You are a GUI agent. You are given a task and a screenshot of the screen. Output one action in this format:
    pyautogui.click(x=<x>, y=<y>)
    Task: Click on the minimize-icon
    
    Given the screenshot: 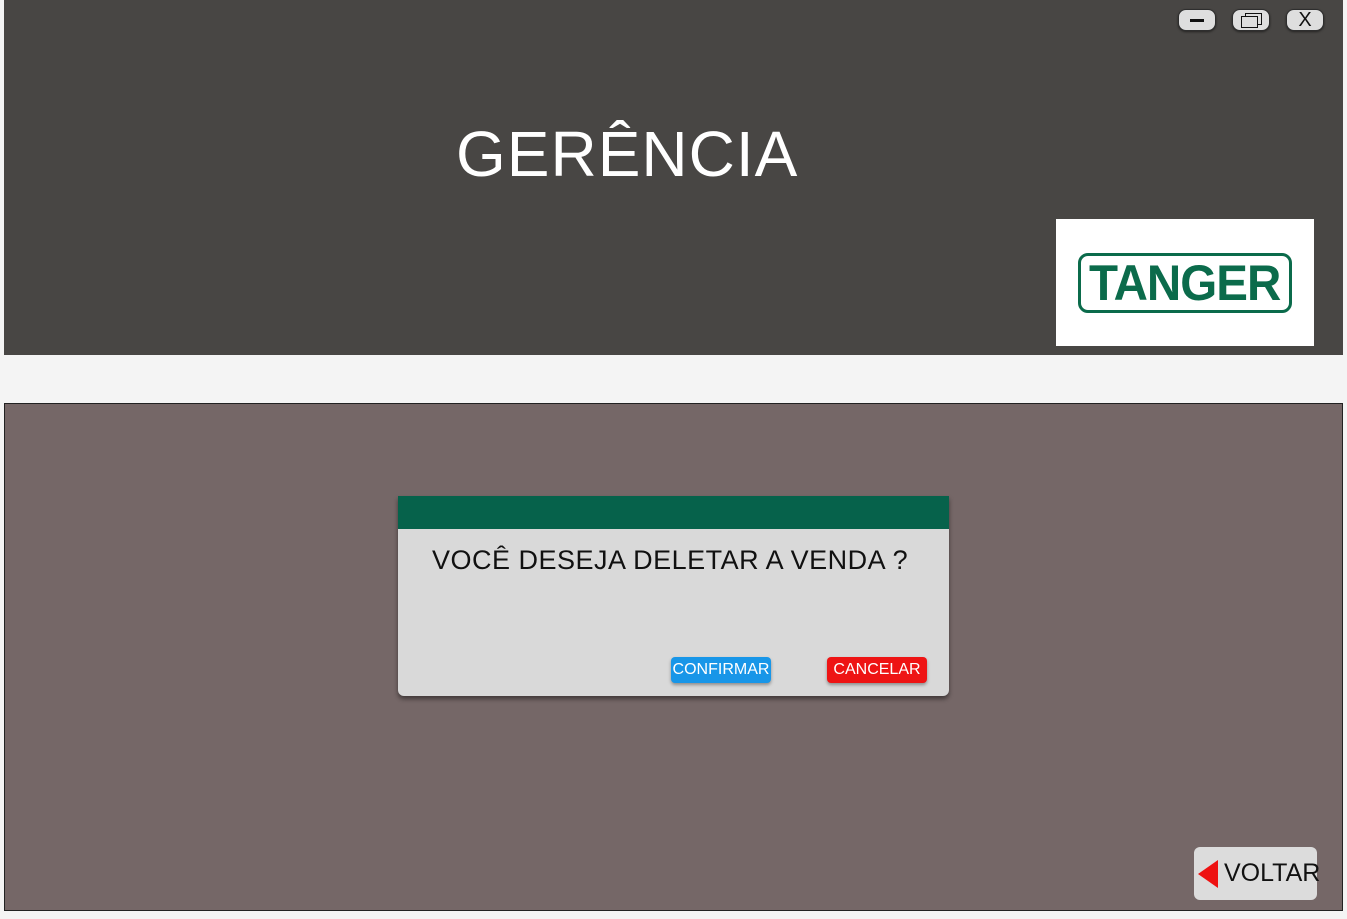 What is the action you would take?
    pyautogui.click(x=1197, y=20)
    